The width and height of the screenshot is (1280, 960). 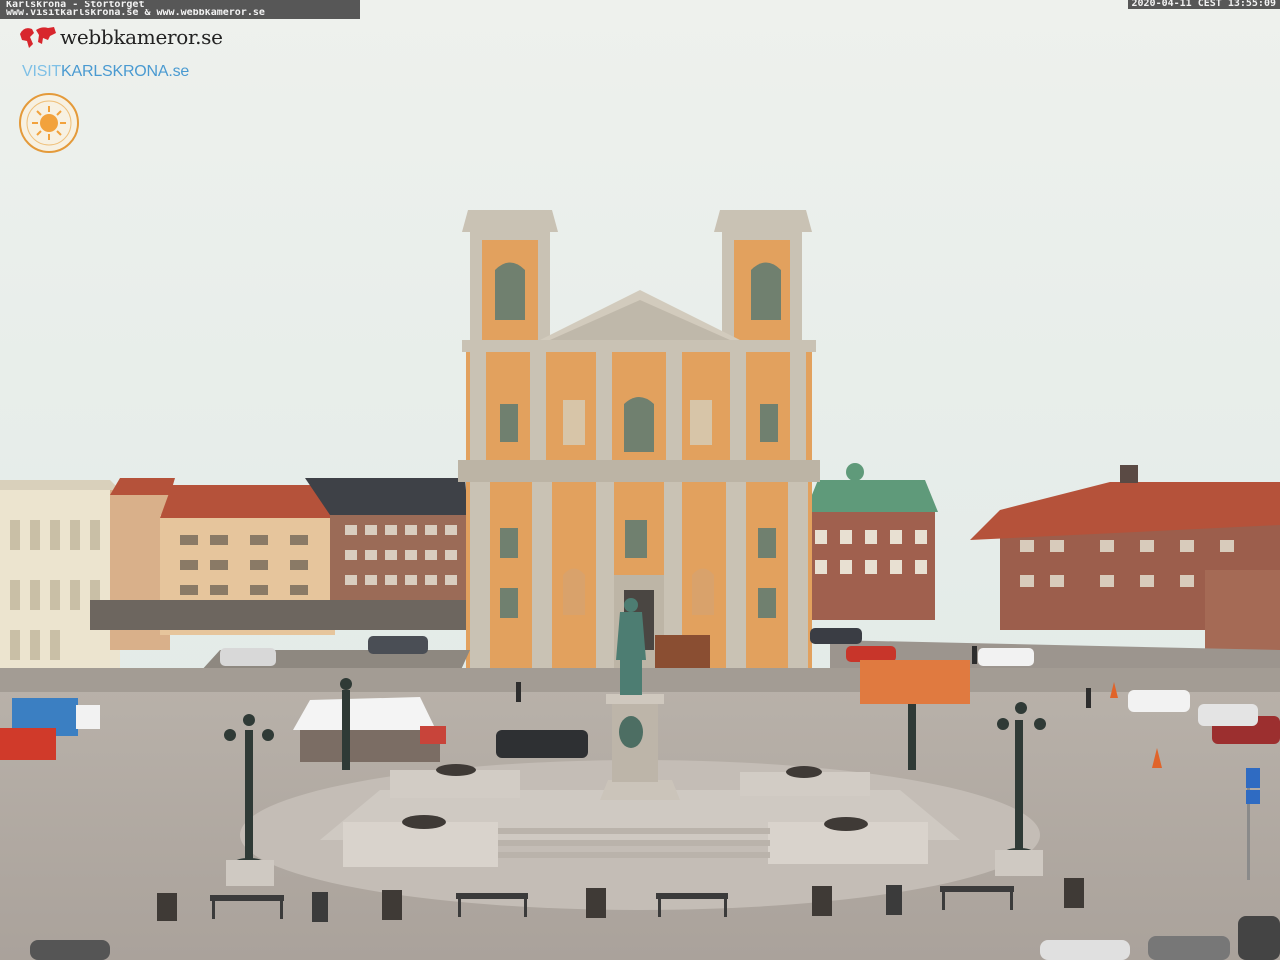 What do you see at coordinates (42, 71) in the screenshot?
I see `visit-prefix: VISIT` at bounding box center [42, 71].